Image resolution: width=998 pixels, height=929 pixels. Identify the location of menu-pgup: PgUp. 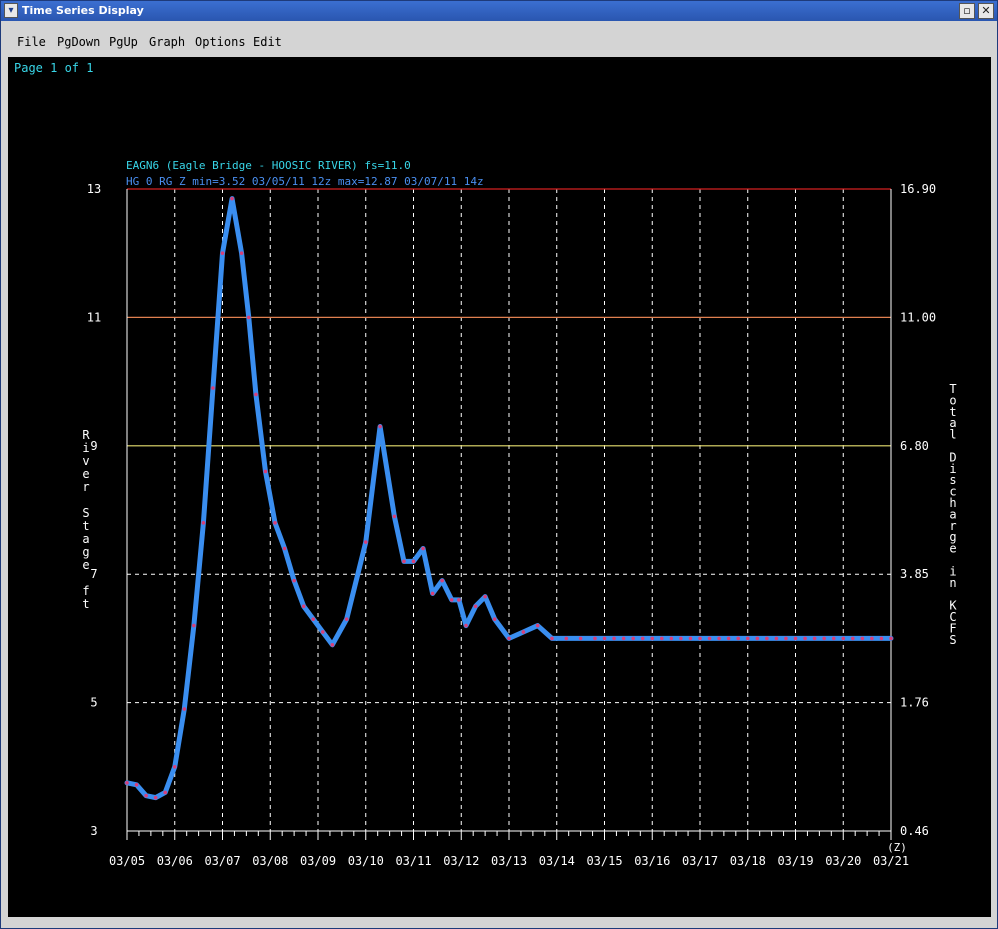
(123, 42).